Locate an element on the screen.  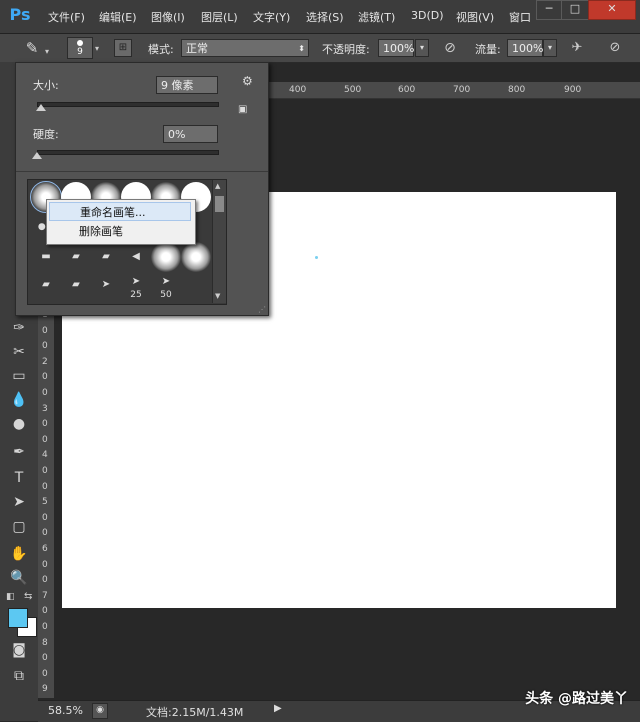
menu-edit: 编辑(E) is located at coordinates (118, 17).